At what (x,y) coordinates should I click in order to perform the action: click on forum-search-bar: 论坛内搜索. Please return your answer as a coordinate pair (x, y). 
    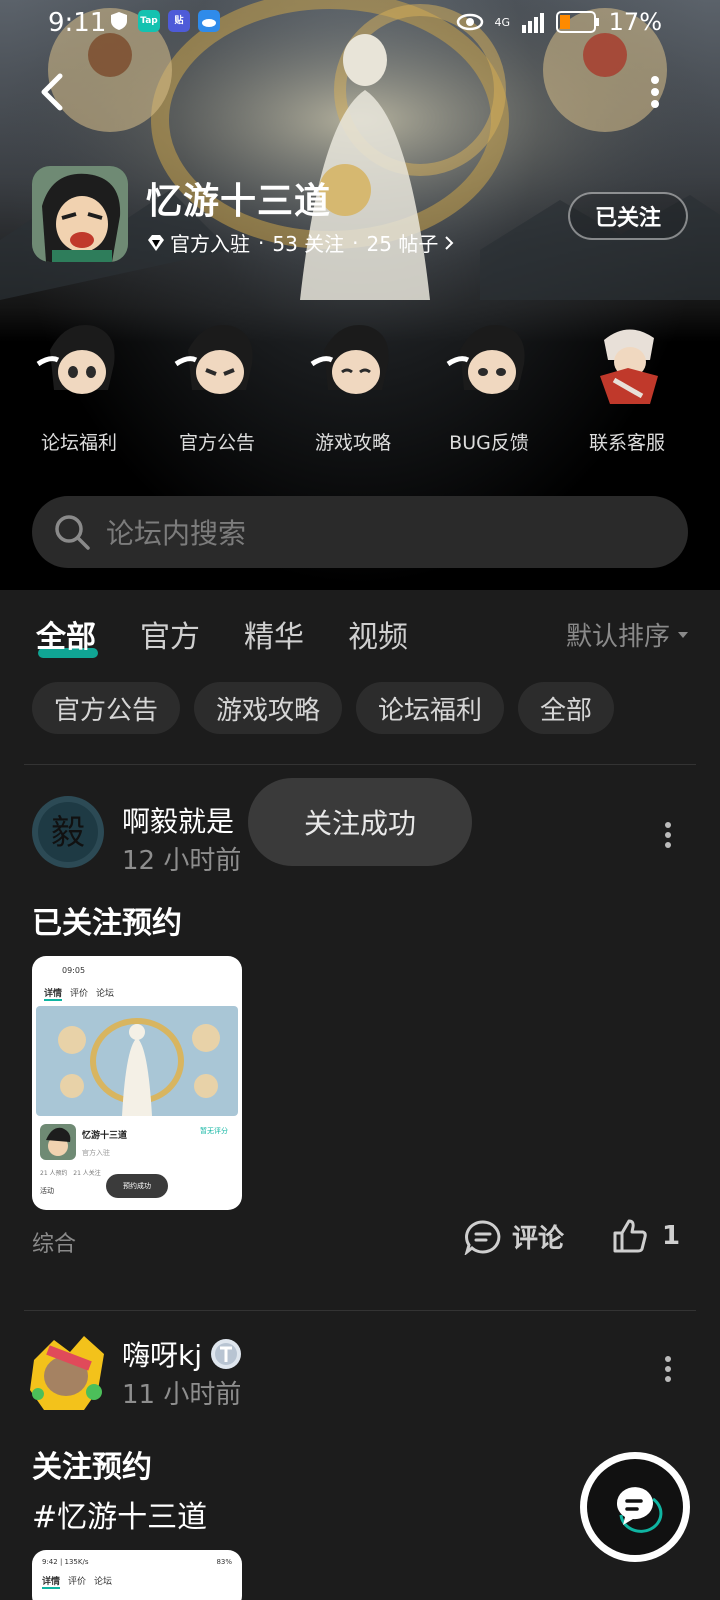
    Looking at the image, I should click on (360, 532).